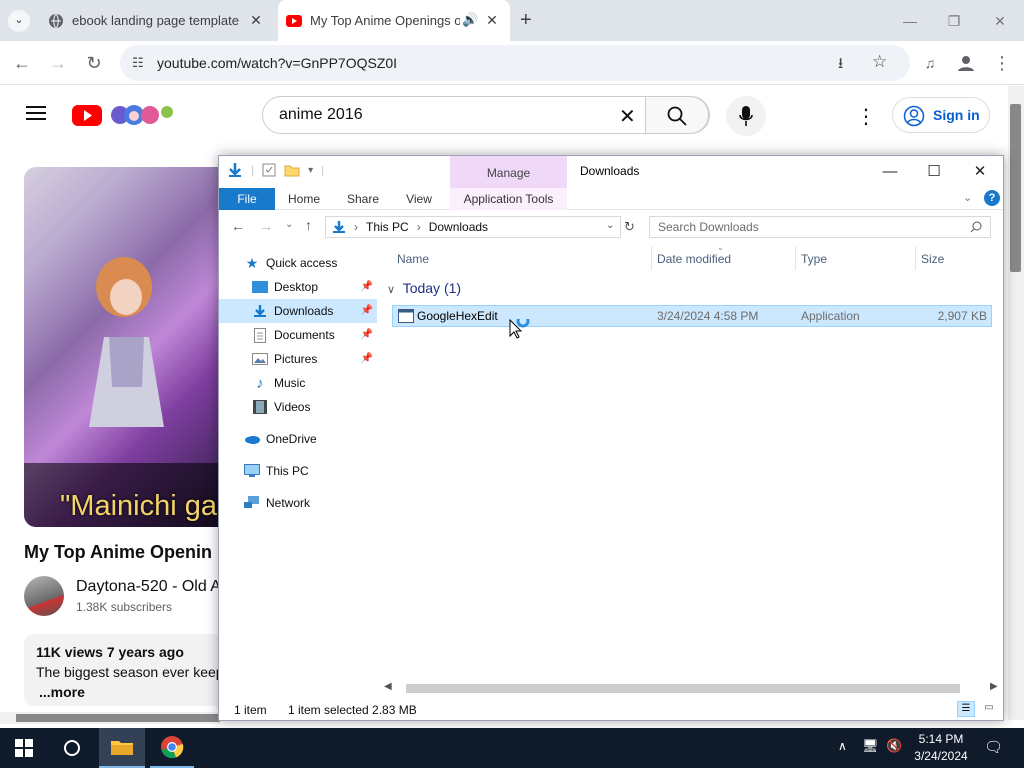 The image size is (1024, 768). I want to click on column-date-modified: Date modified, so click(694, 259).